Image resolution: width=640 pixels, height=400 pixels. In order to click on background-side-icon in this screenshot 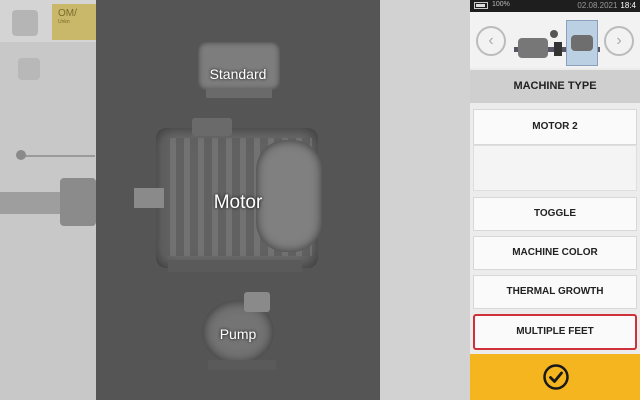, I will do `click(29, 69)`.